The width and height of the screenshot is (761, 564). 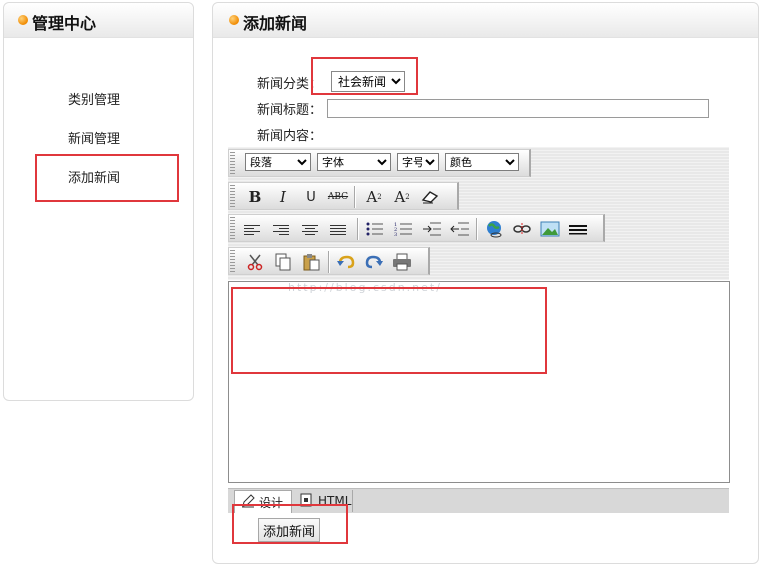 What do you see at coordinates (402, 197) in the screenshot?
I see `subscript-icon: A2` at bounding box center [402, 197].